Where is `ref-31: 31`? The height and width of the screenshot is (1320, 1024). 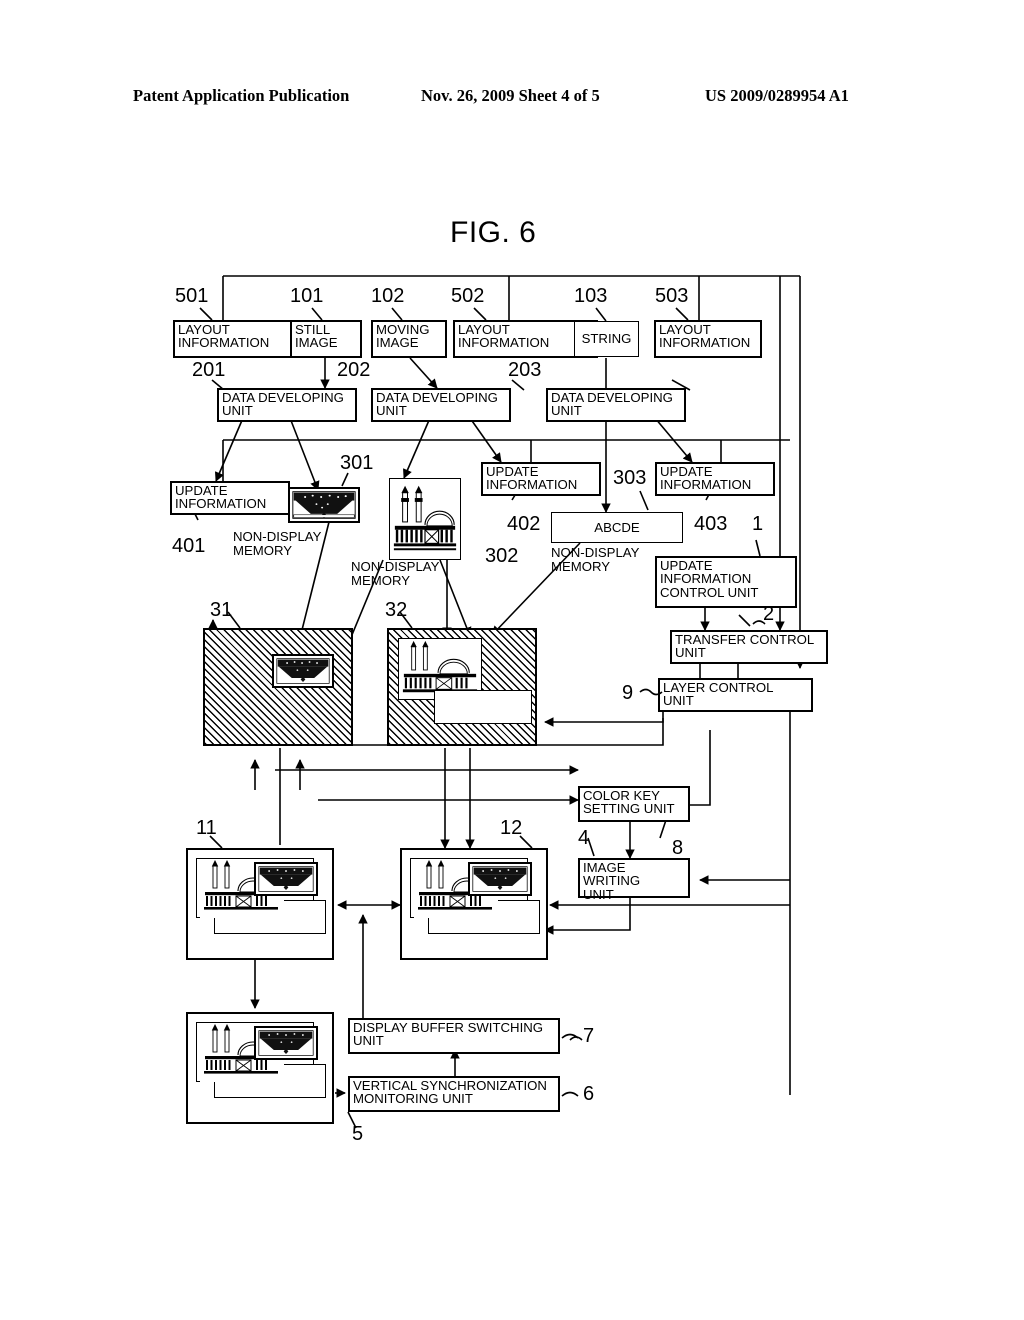 ref-31: 31 is located at coordinates (221, 610).